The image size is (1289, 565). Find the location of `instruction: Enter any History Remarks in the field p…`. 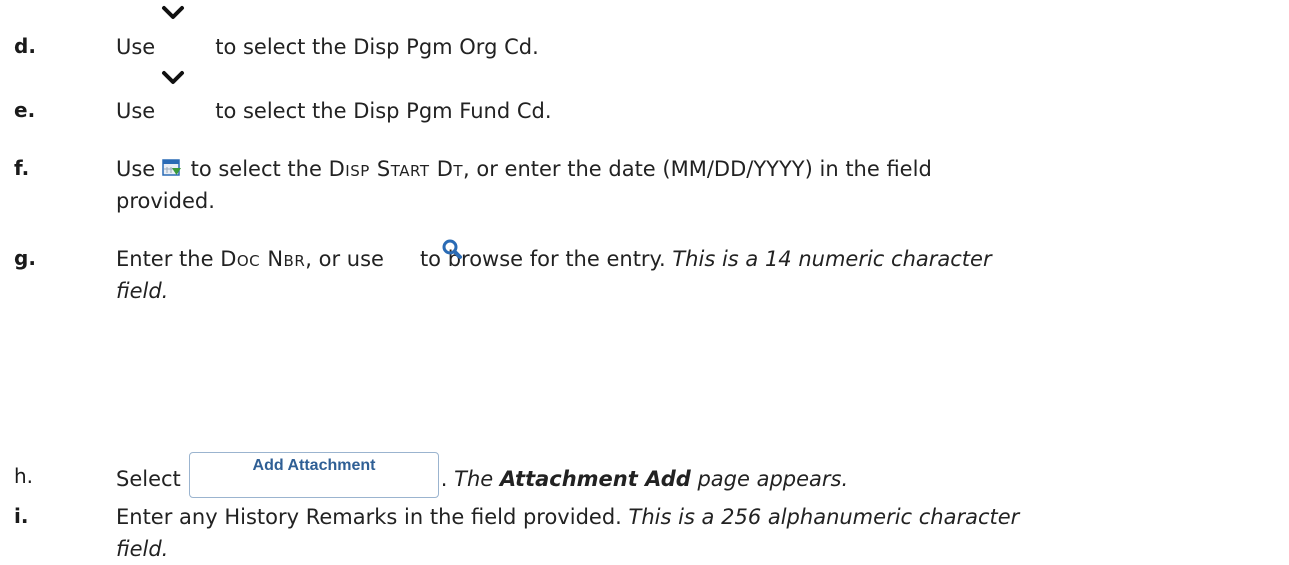

instruction: Enter any History Remarks in the field p… is located at coordinates (369, 517).